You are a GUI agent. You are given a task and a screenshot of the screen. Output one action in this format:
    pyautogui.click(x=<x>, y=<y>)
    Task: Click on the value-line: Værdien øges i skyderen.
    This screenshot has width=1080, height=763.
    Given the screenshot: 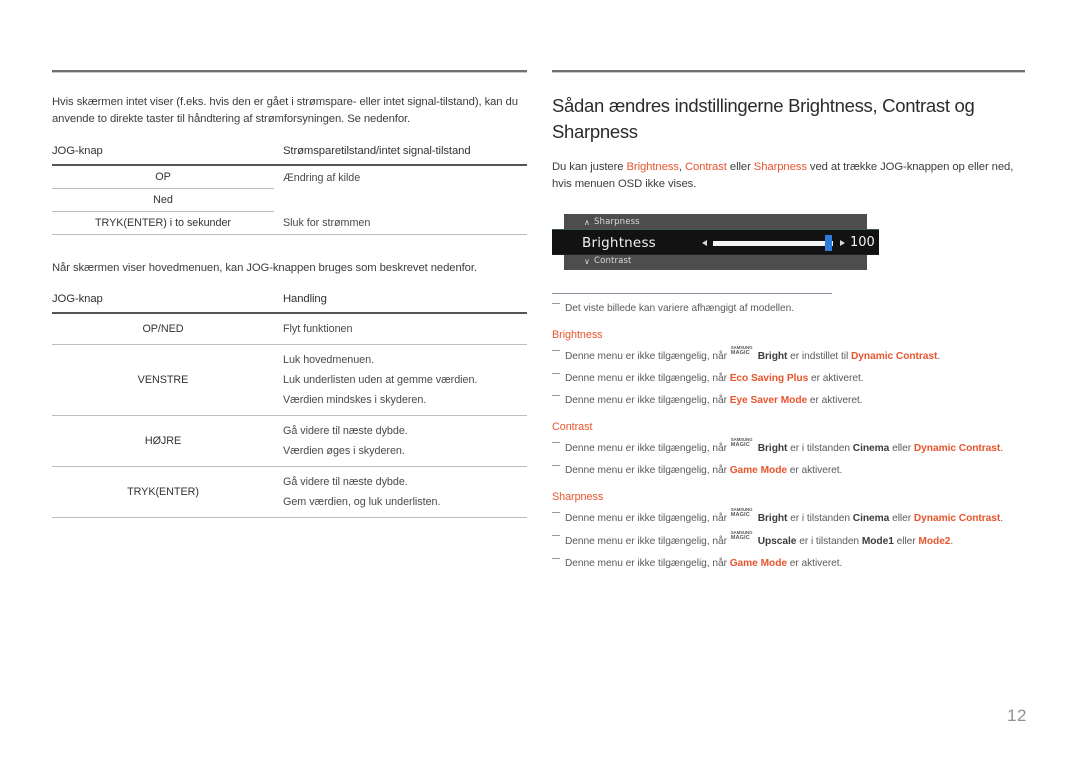 What is the action you would take?
    pyautogui.click(x=344, y=450)
    